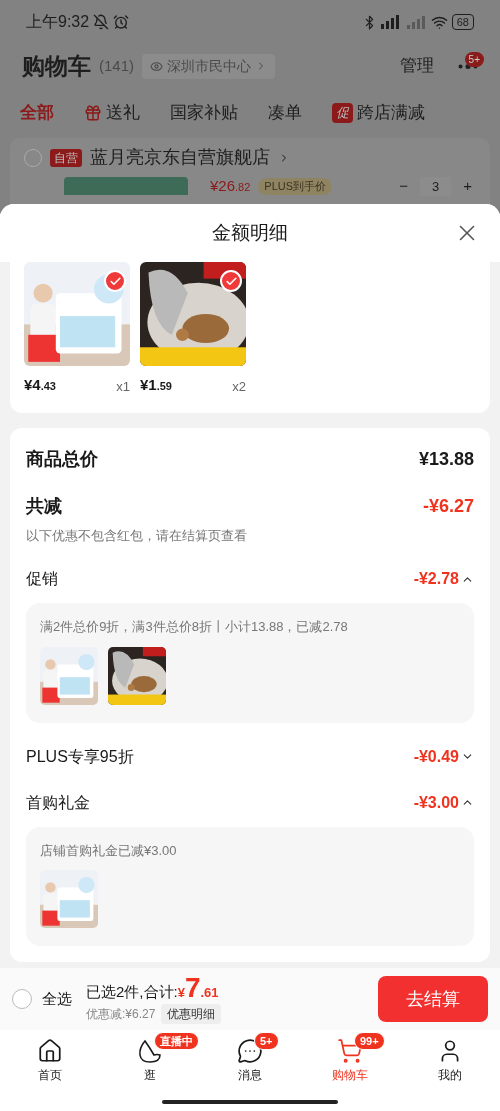  What do you see at coordinates (62, 459) in the screenshot?
I see `total-label: 商品总价` at bounding box center [62, 459].